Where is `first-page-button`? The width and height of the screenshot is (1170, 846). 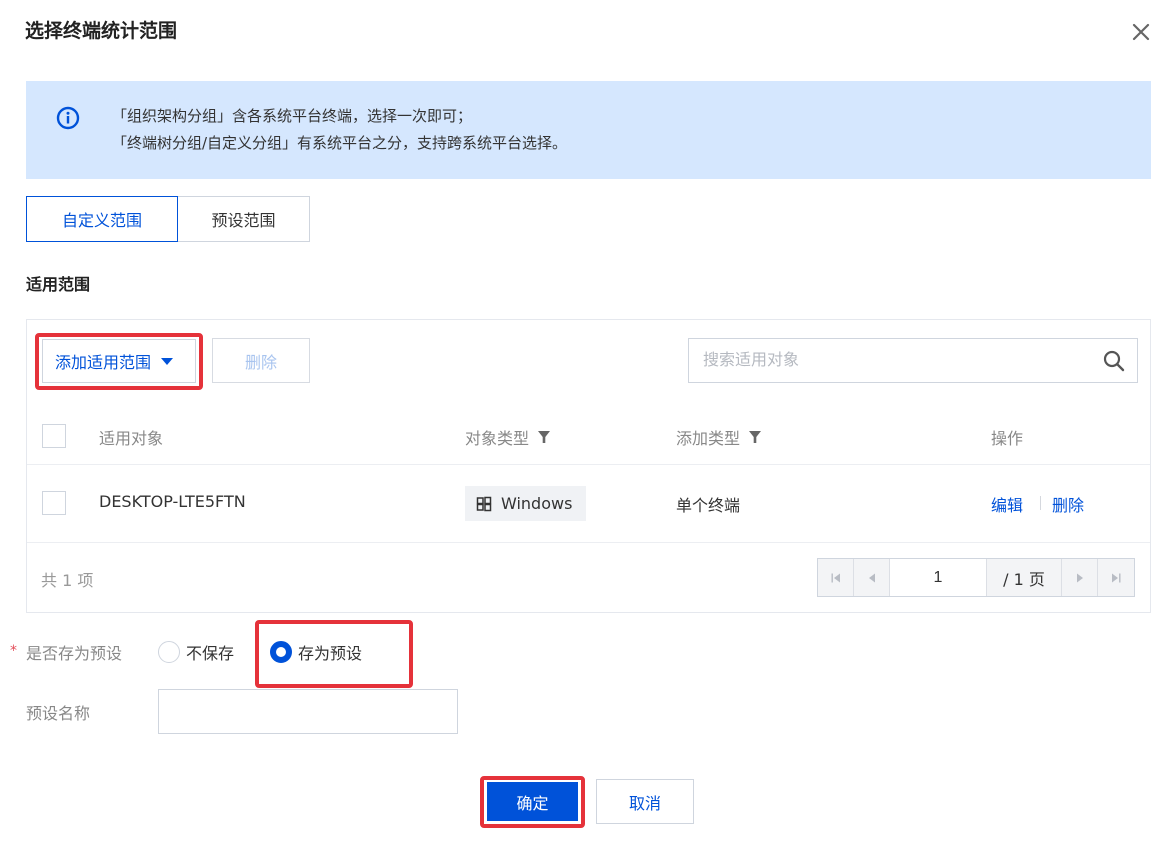
first-page-button is located at coordinates (836, 577).